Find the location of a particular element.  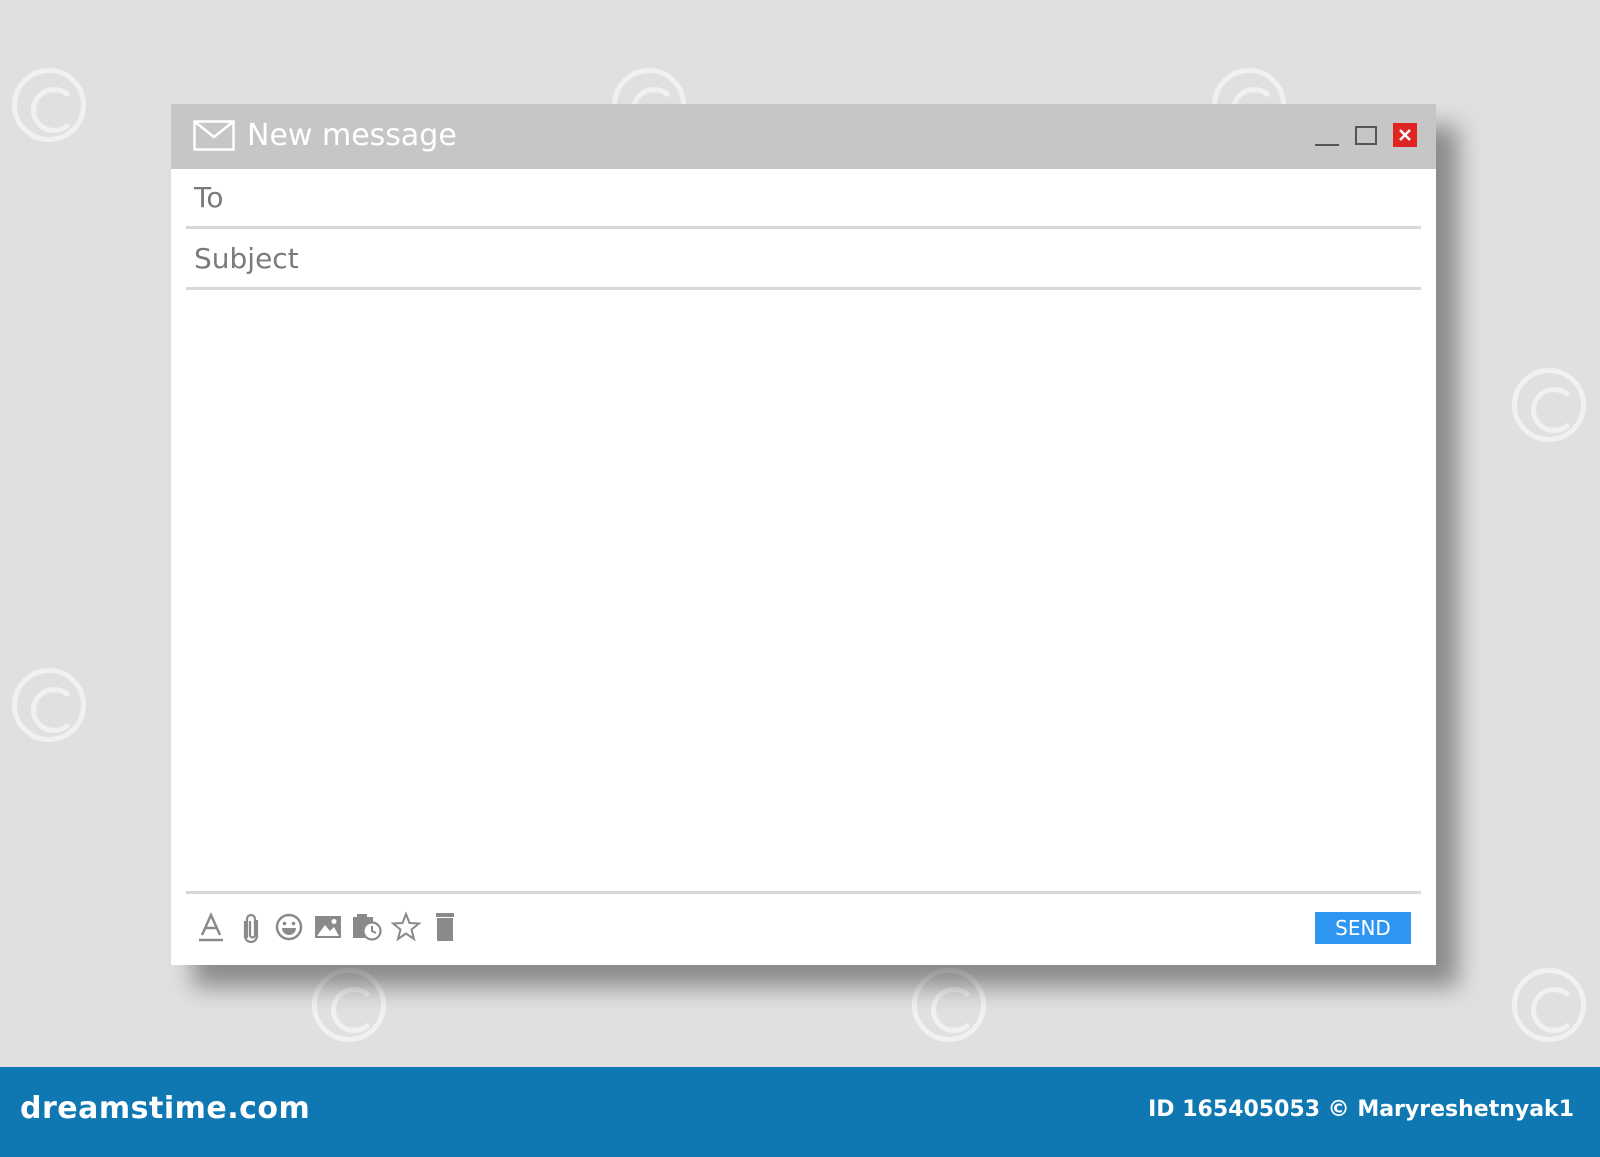

maximize-button is located at coordinates (1366, 135).